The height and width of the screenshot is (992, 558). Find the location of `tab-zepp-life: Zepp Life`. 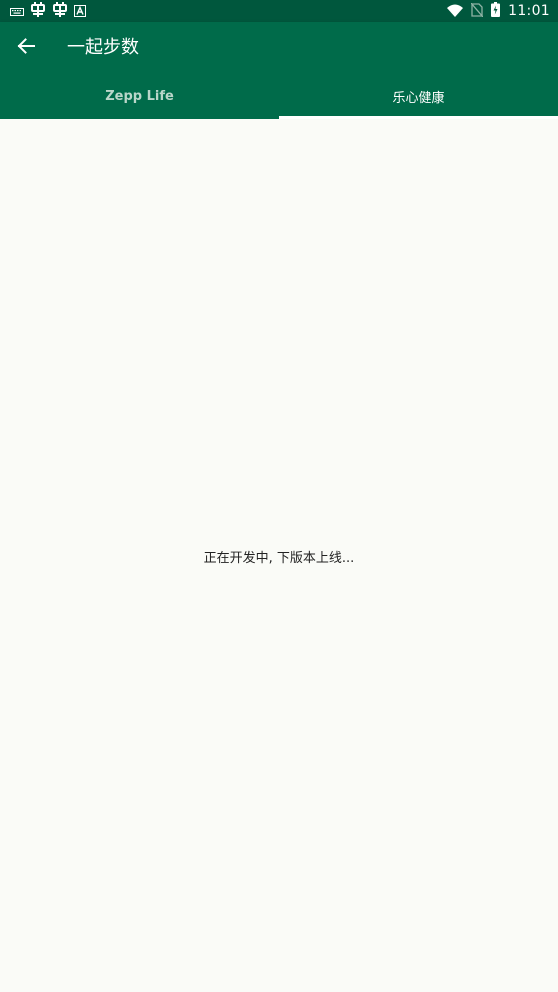

tab-zepp-life: Zepp Life is located at coordinates (139, 96).